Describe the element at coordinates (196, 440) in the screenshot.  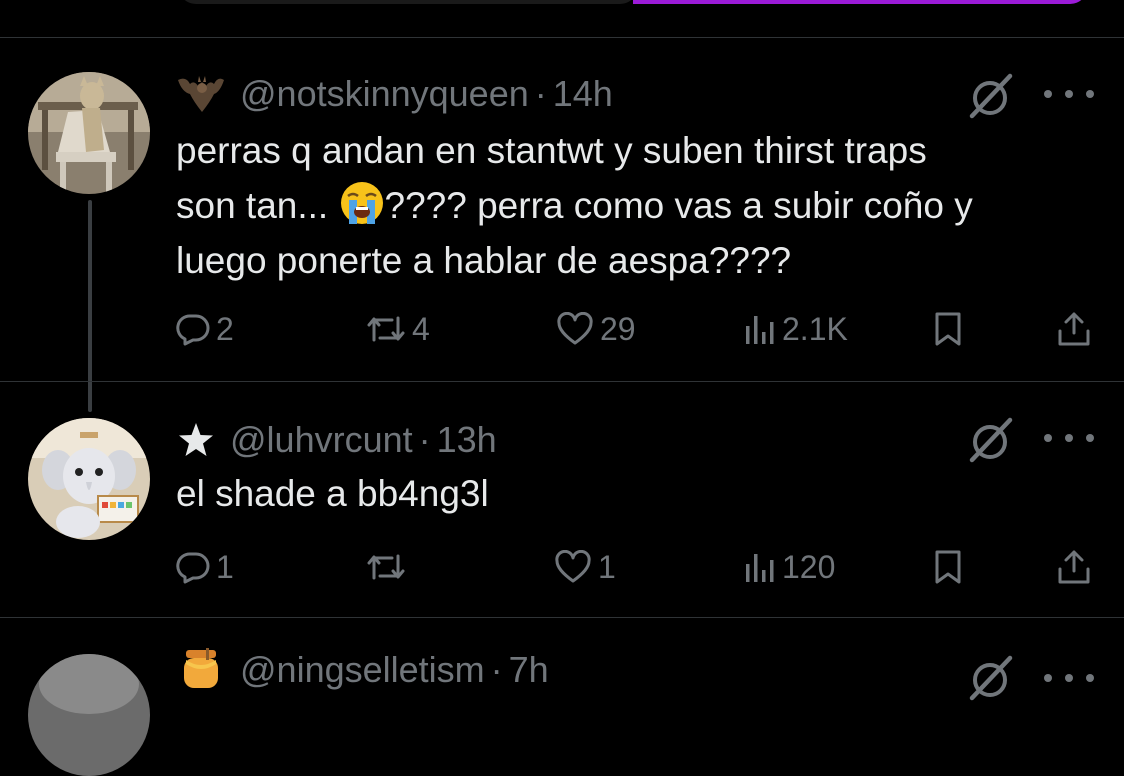
I see `star-icon` at that location.